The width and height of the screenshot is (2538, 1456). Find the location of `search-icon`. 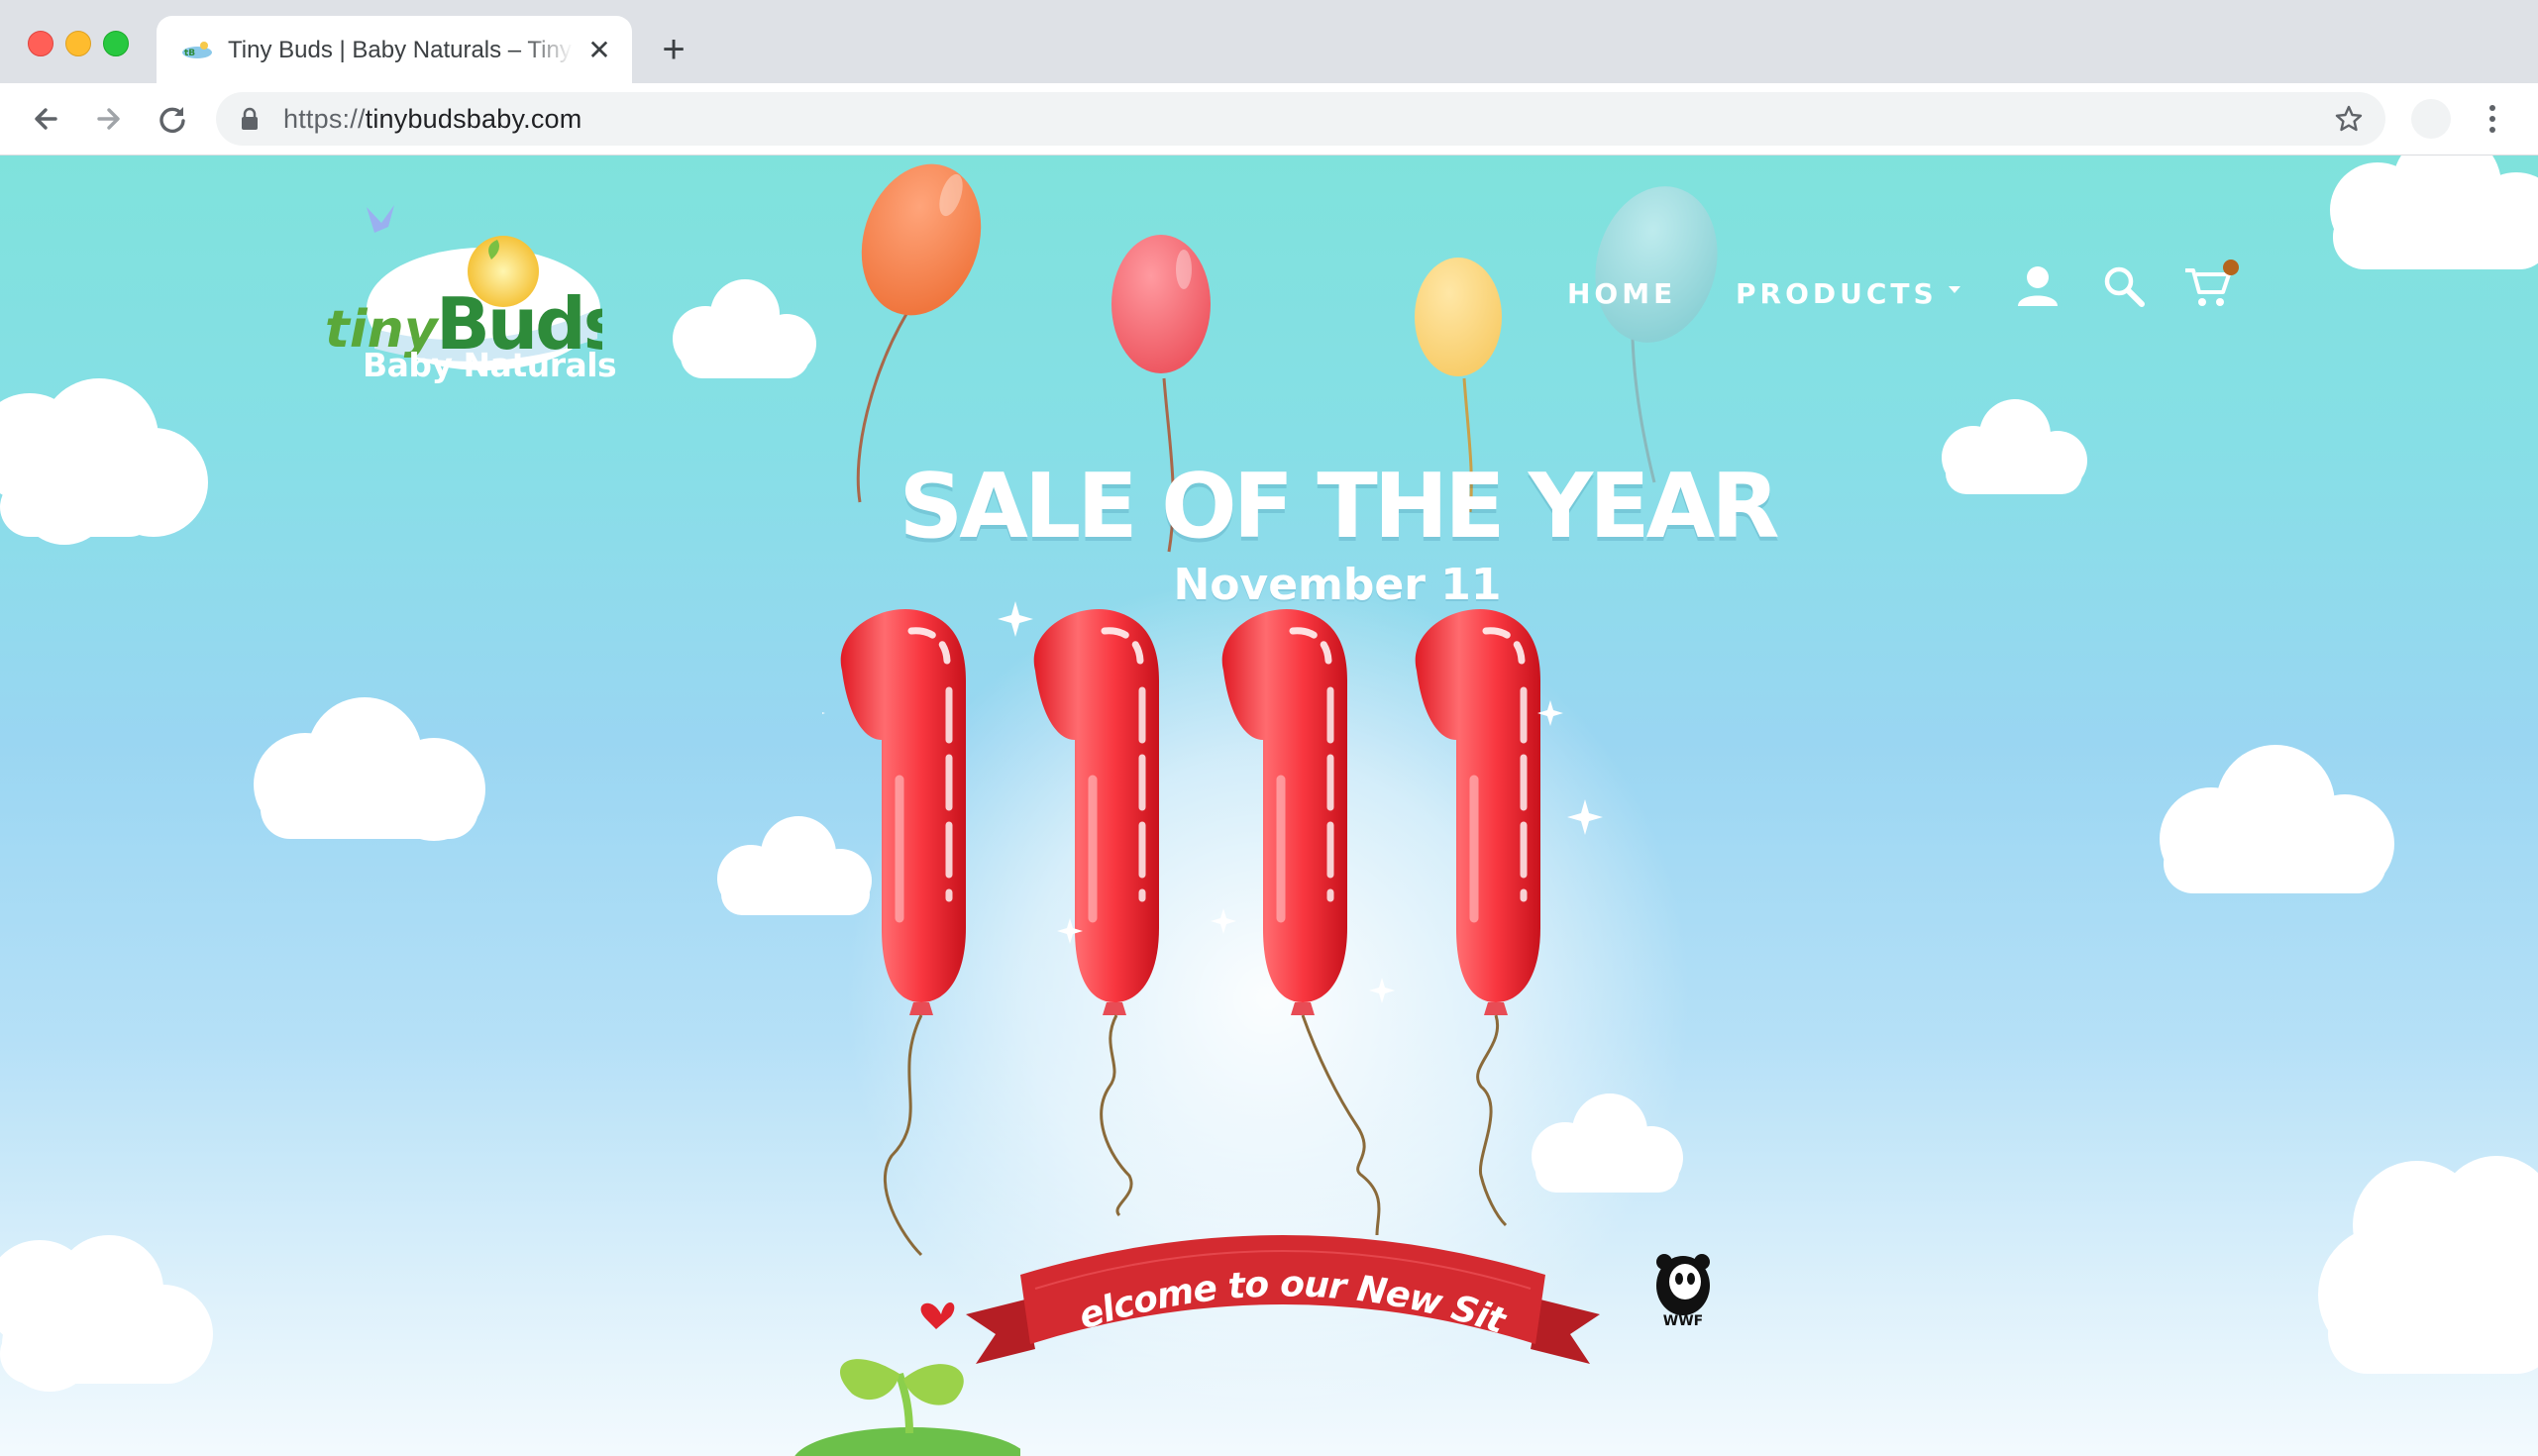

search-icon is located at coordinates (2124, 286).